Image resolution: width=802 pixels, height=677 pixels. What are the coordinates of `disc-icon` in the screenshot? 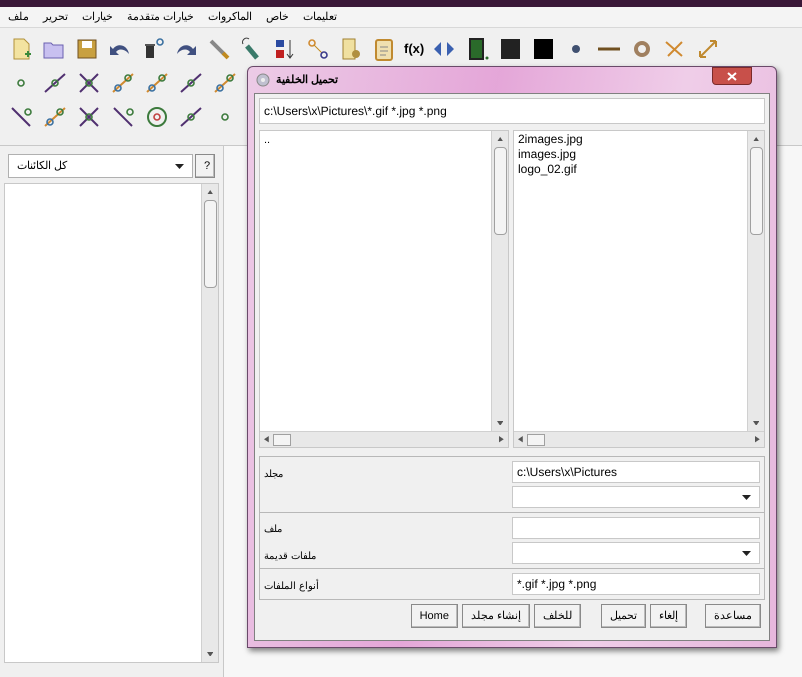 It's located at (263, 80).